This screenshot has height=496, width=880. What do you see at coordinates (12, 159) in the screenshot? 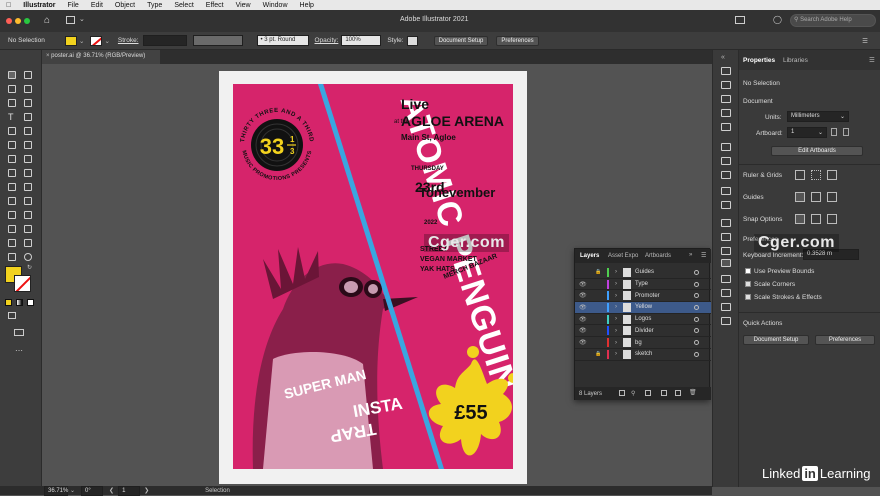
I see `eraser-tool-icon` at bounding box center [12, 159].